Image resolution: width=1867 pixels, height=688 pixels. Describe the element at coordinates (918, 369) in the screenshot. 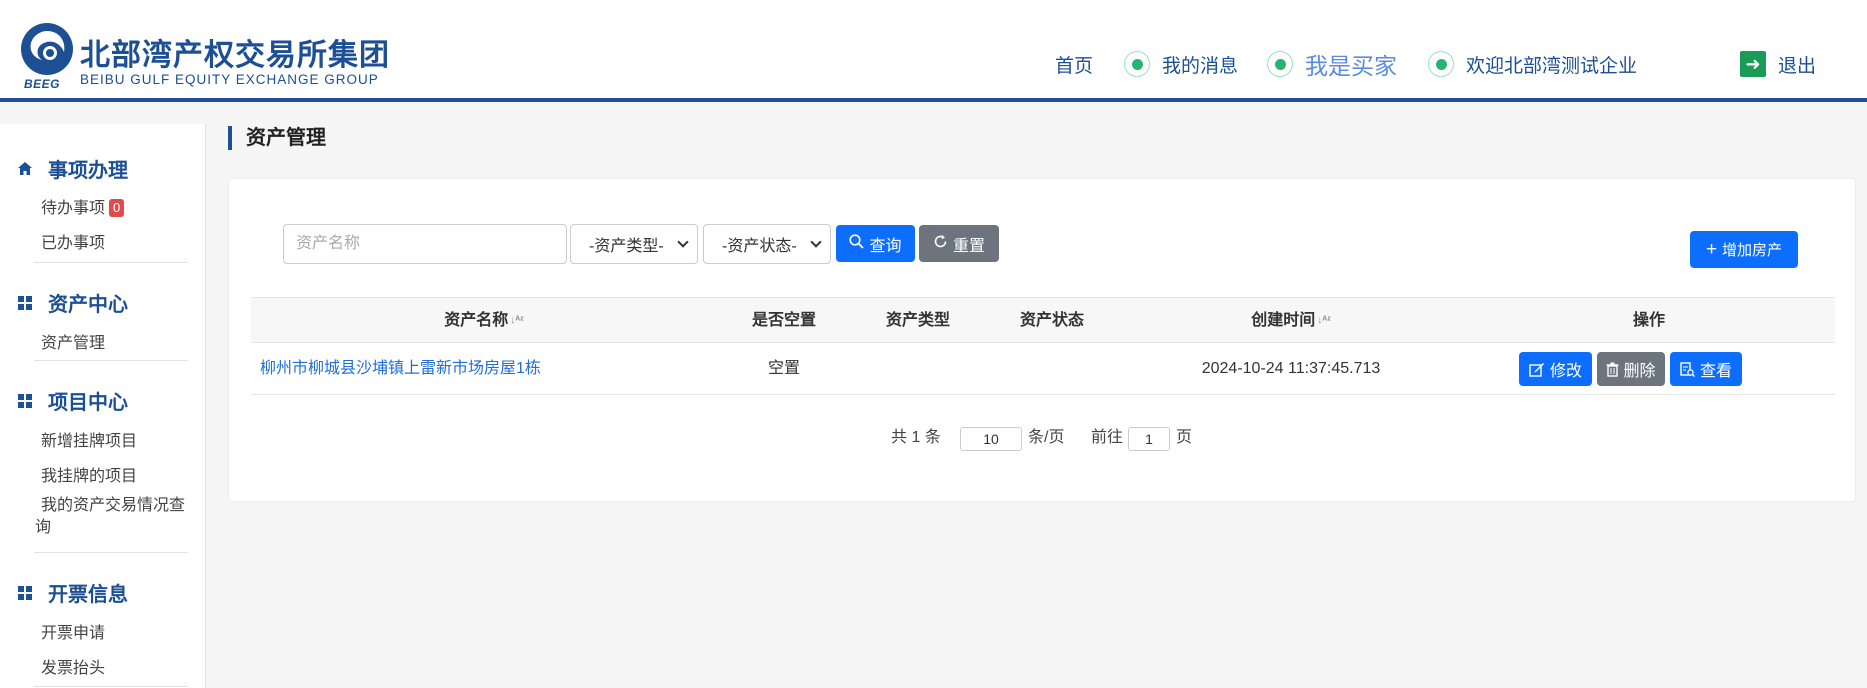

I see `cell-type` at that location.